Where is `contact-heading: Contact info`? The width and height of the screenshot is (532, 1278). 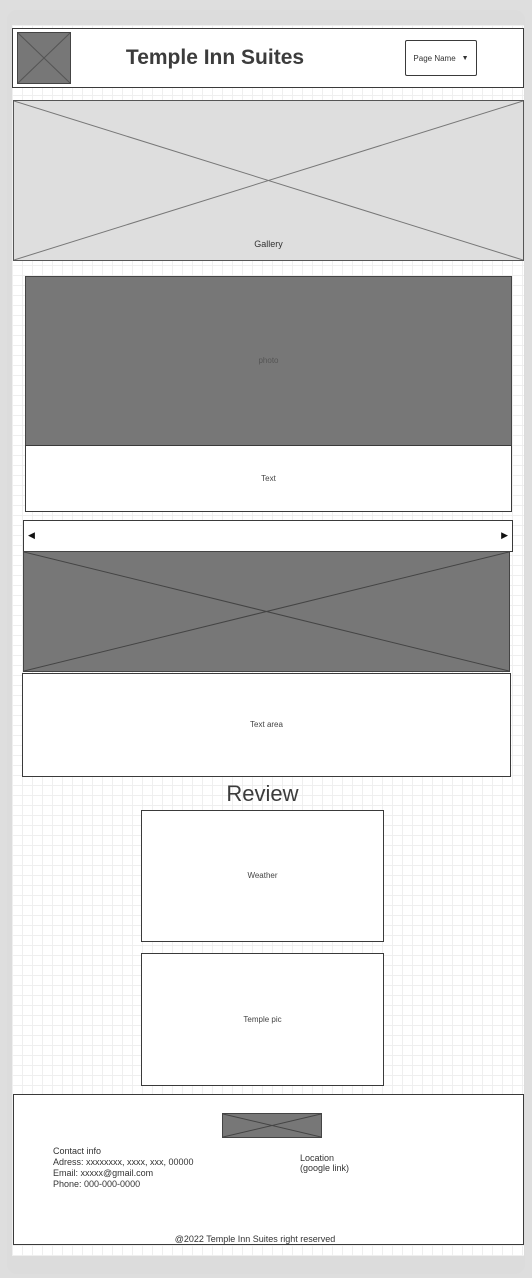 contact-heading: Contact info is located at coordinates (77, 1151).